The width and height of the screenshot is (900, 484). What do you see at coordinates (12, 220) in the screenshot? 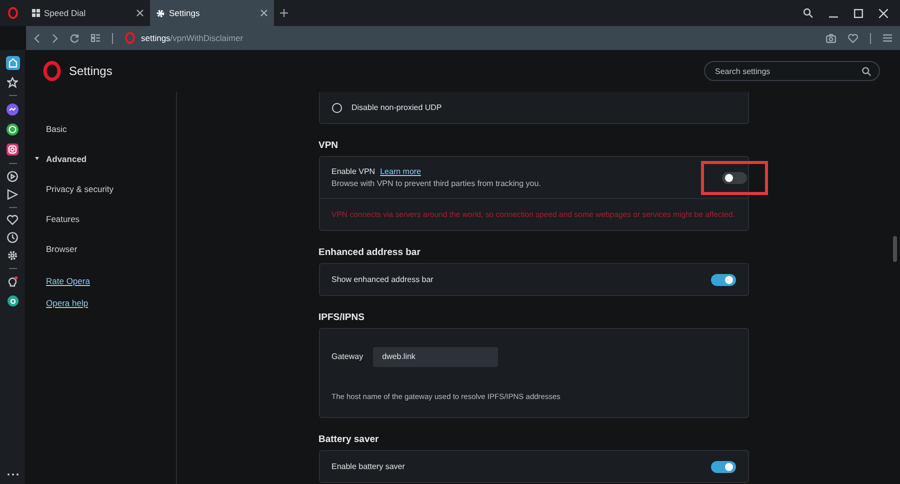
I see `heart-icon` at bounding box center [12, 220].